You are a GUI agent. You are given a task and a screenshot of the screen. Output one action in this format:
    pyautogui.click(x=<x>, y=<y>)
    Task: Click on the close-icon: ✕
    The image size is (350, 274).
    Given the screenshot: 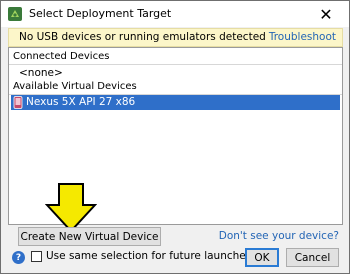 What is the action you would take?
    pyautogui.click(x=326, y=14)
    